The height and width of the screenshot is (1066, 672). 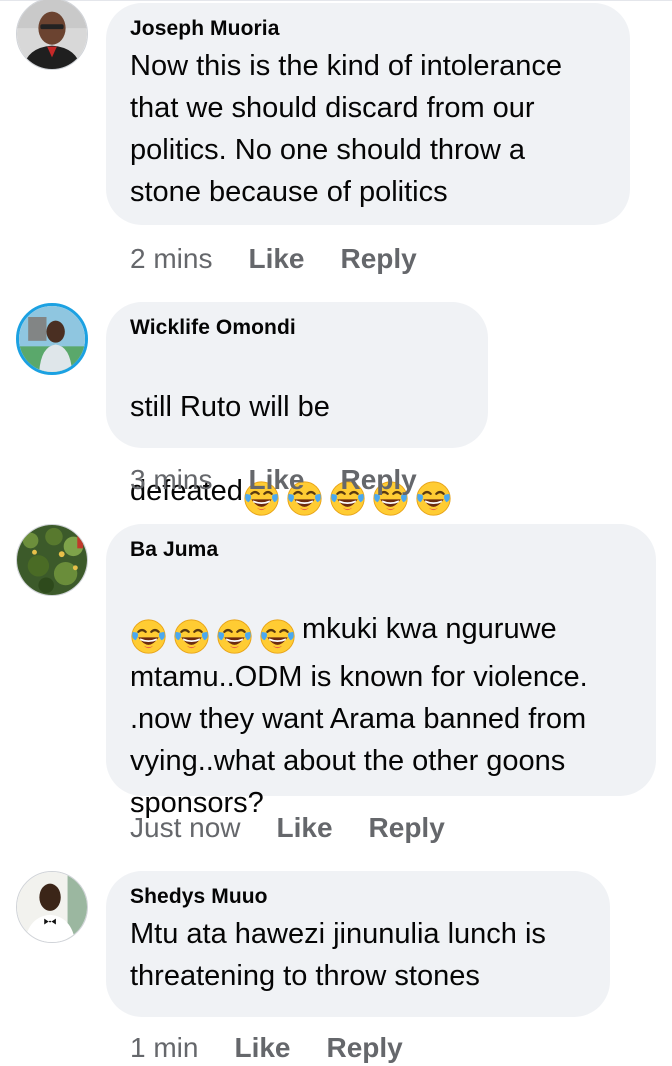 What do you see at coordinates (381, 550) in the screenshot?
I see `comment-author: Ba Juma` at bounding box center [381, 550].